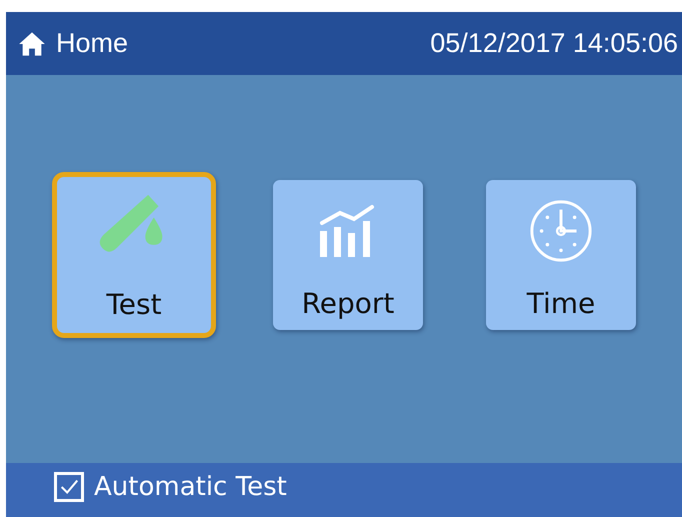 The height and width of the screenshot is (517, 682). Describe the element at coordinates (69, 487) in the screenshot. I see `checkbox` at that location.